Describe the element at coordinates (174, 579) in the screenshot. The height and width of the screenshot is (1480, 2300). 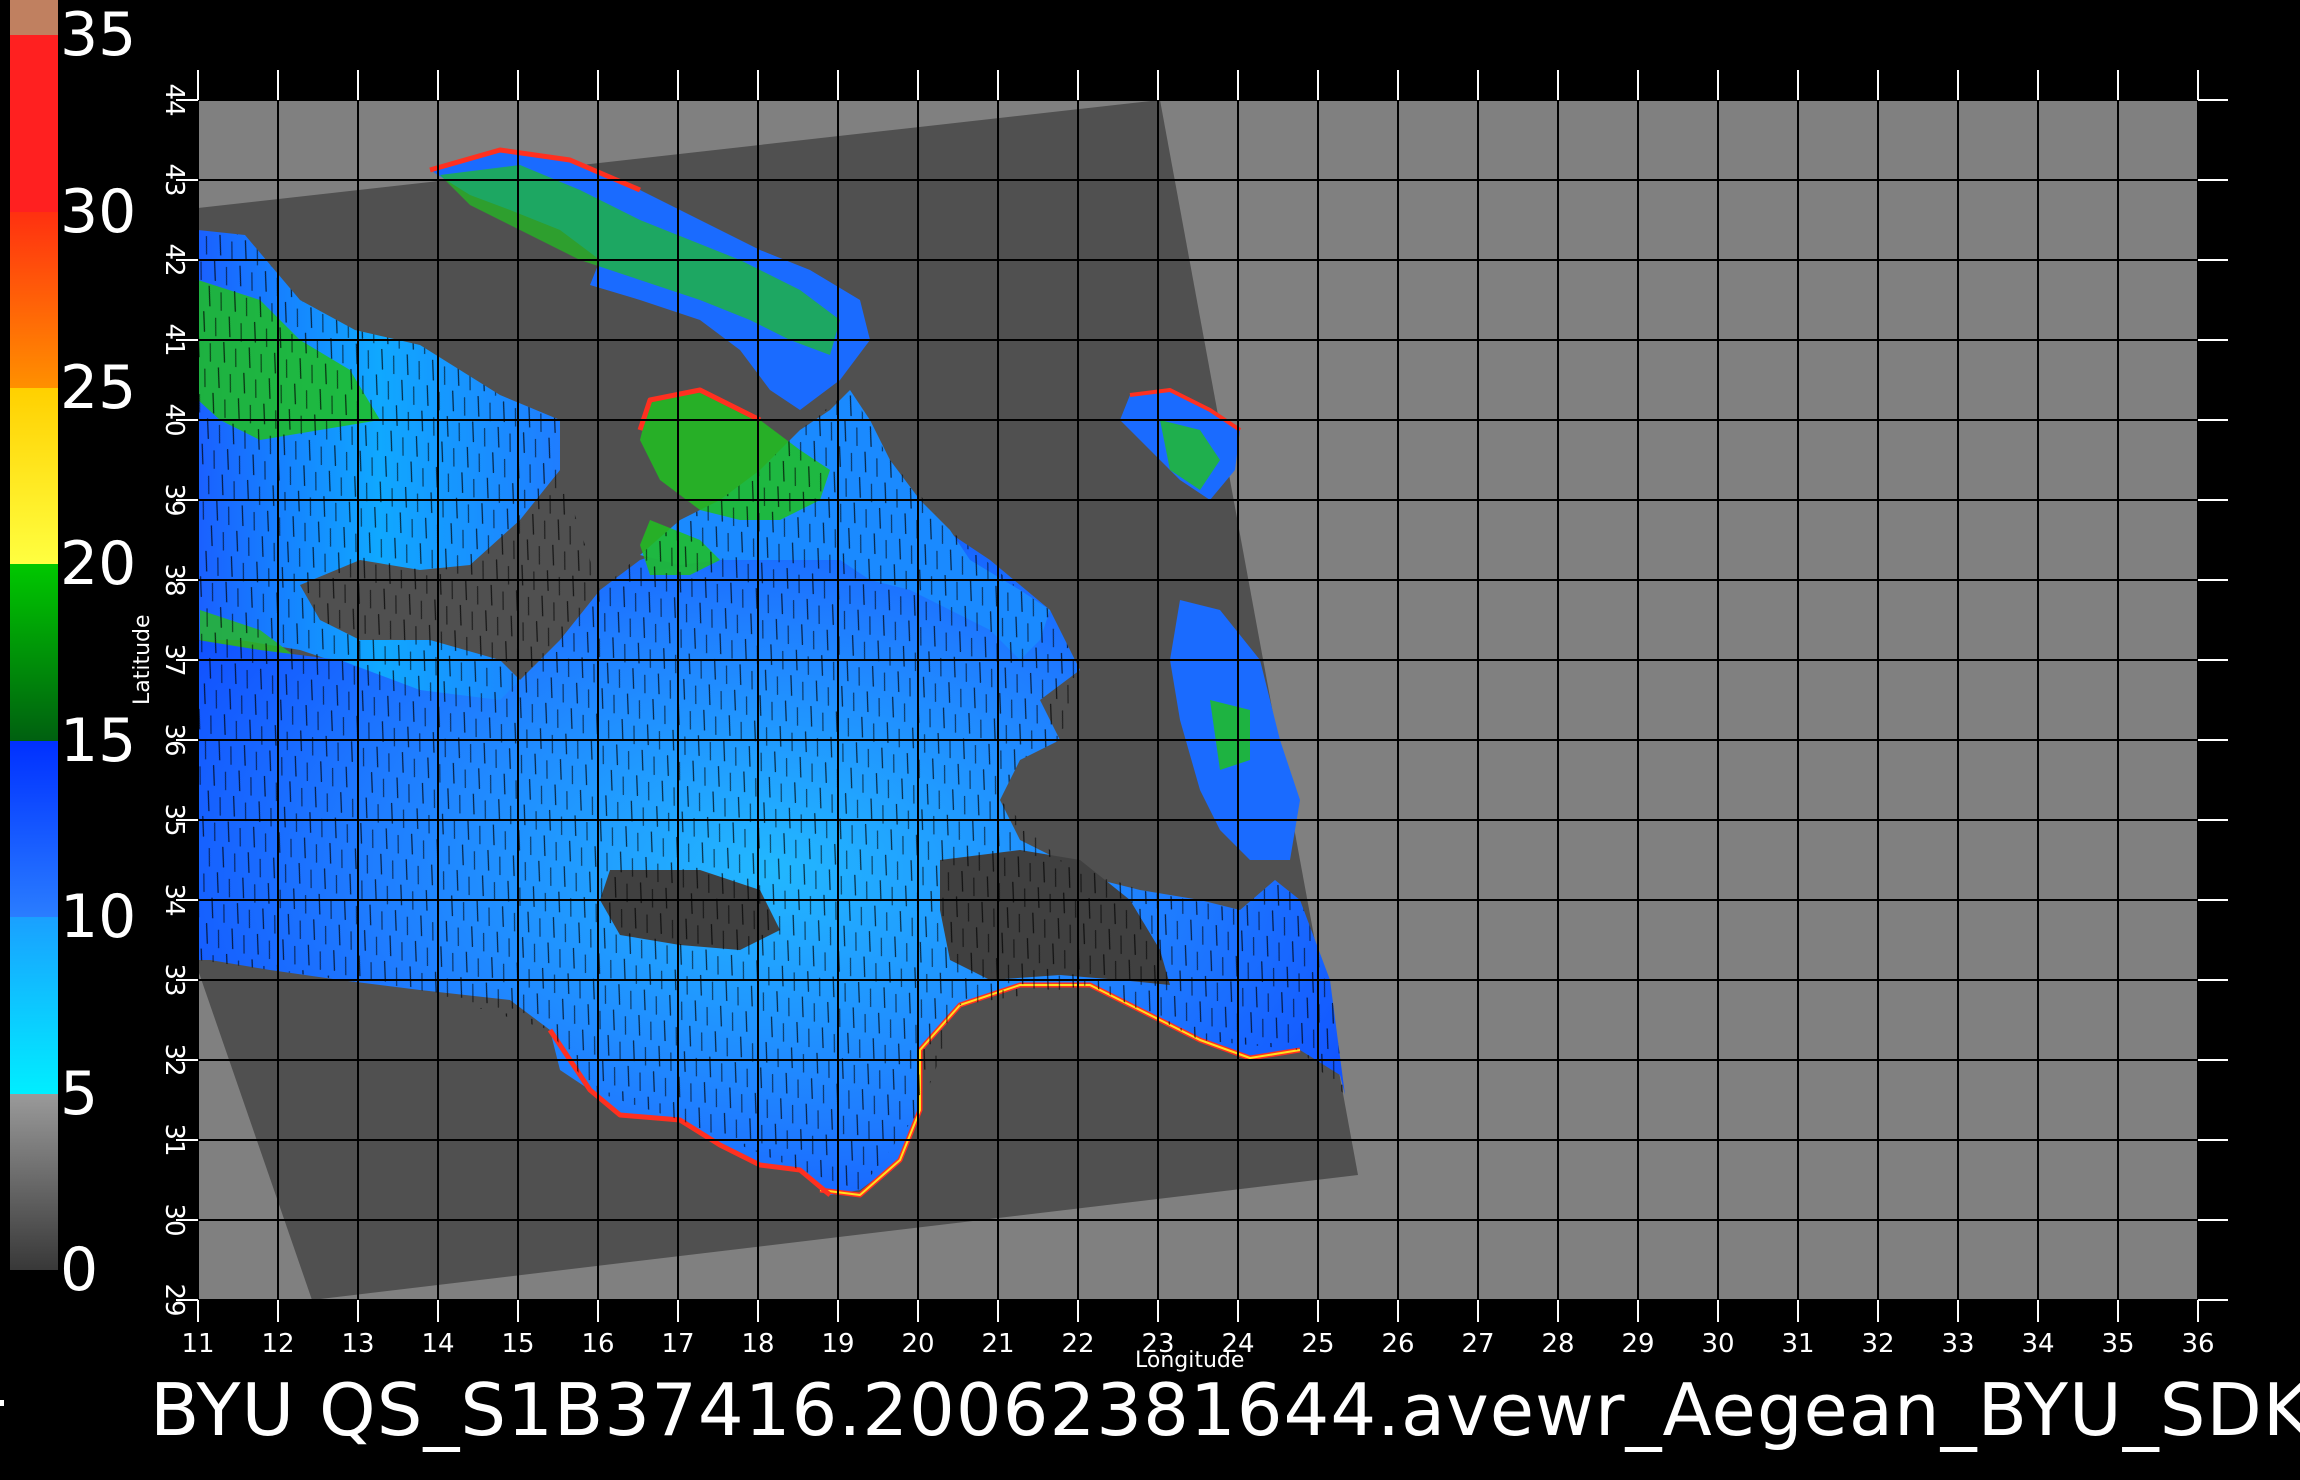
I see `y-tick-label: 38` at that location.